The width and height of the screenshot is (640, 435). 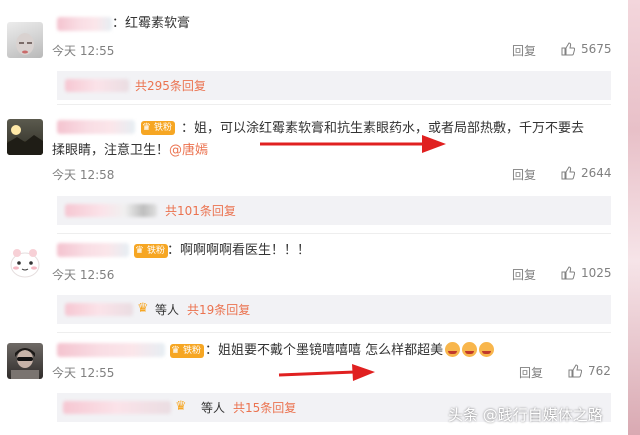 I want to click on watermark: 头条 @践行自媒体之路, so click(x=525, y=415).